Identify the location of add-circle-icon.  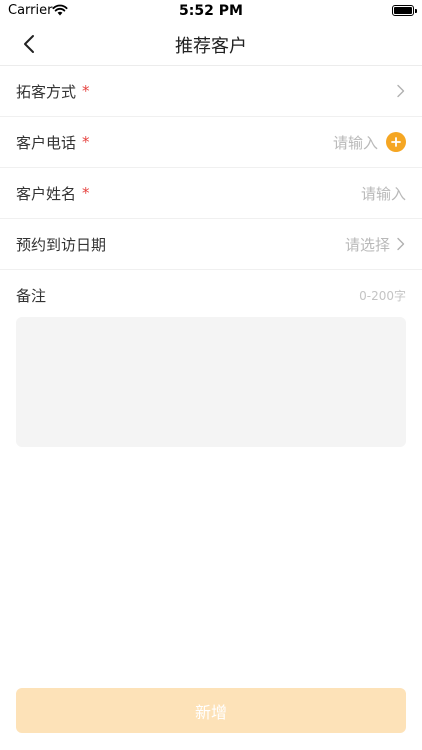
(396, 142).